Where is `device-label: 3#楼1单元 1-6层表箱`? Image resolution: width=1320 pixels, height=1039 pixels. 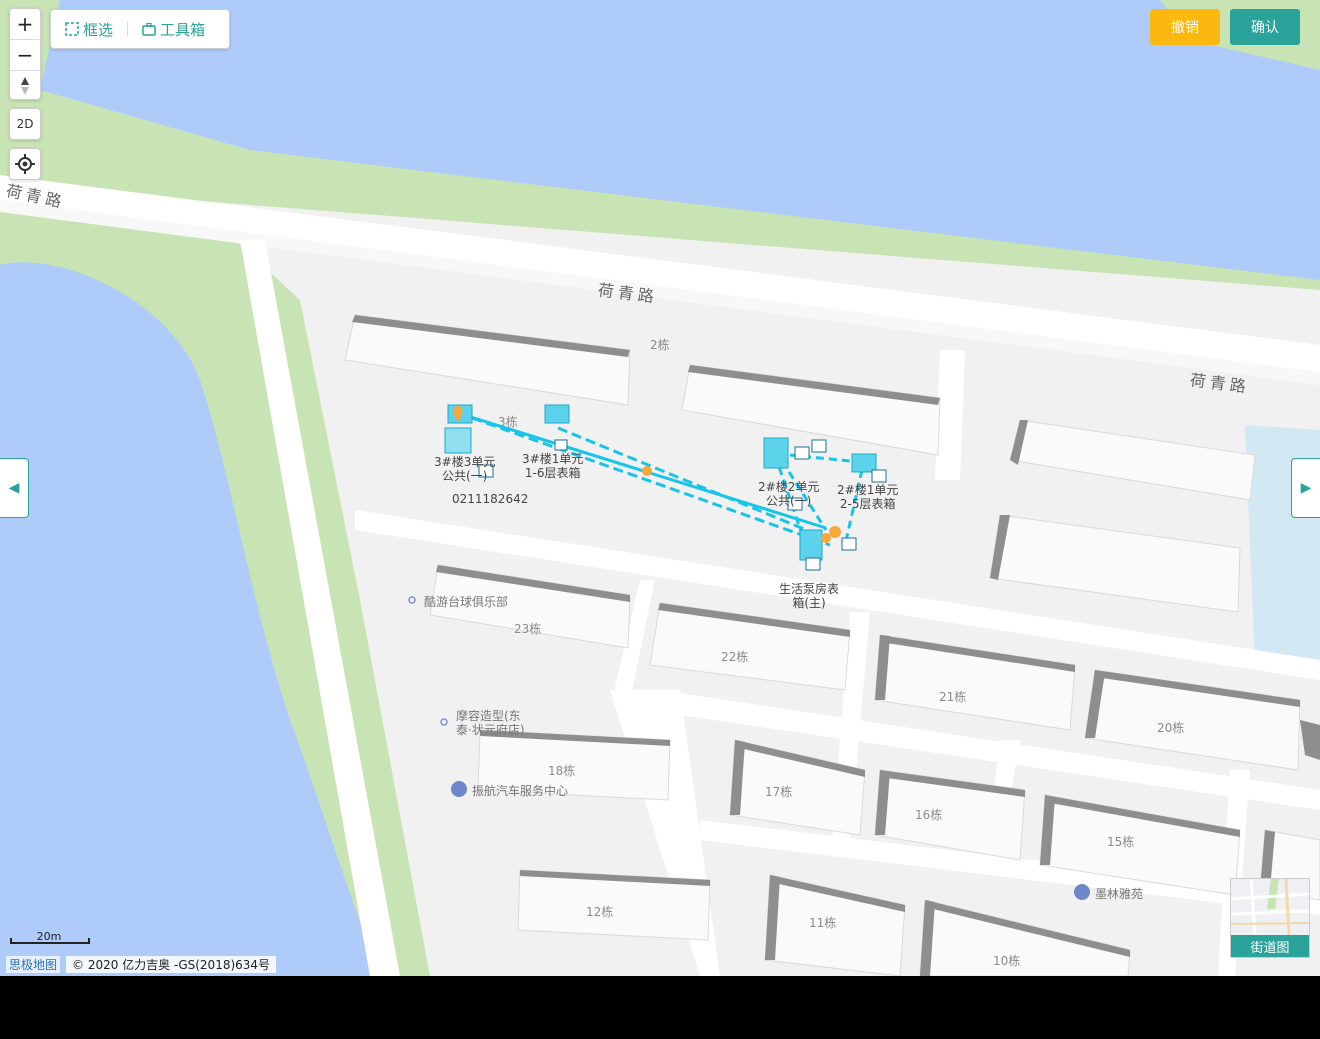 device-label: 3#楼1单元 1-6层表箱 is located at coordinates (552, 466).